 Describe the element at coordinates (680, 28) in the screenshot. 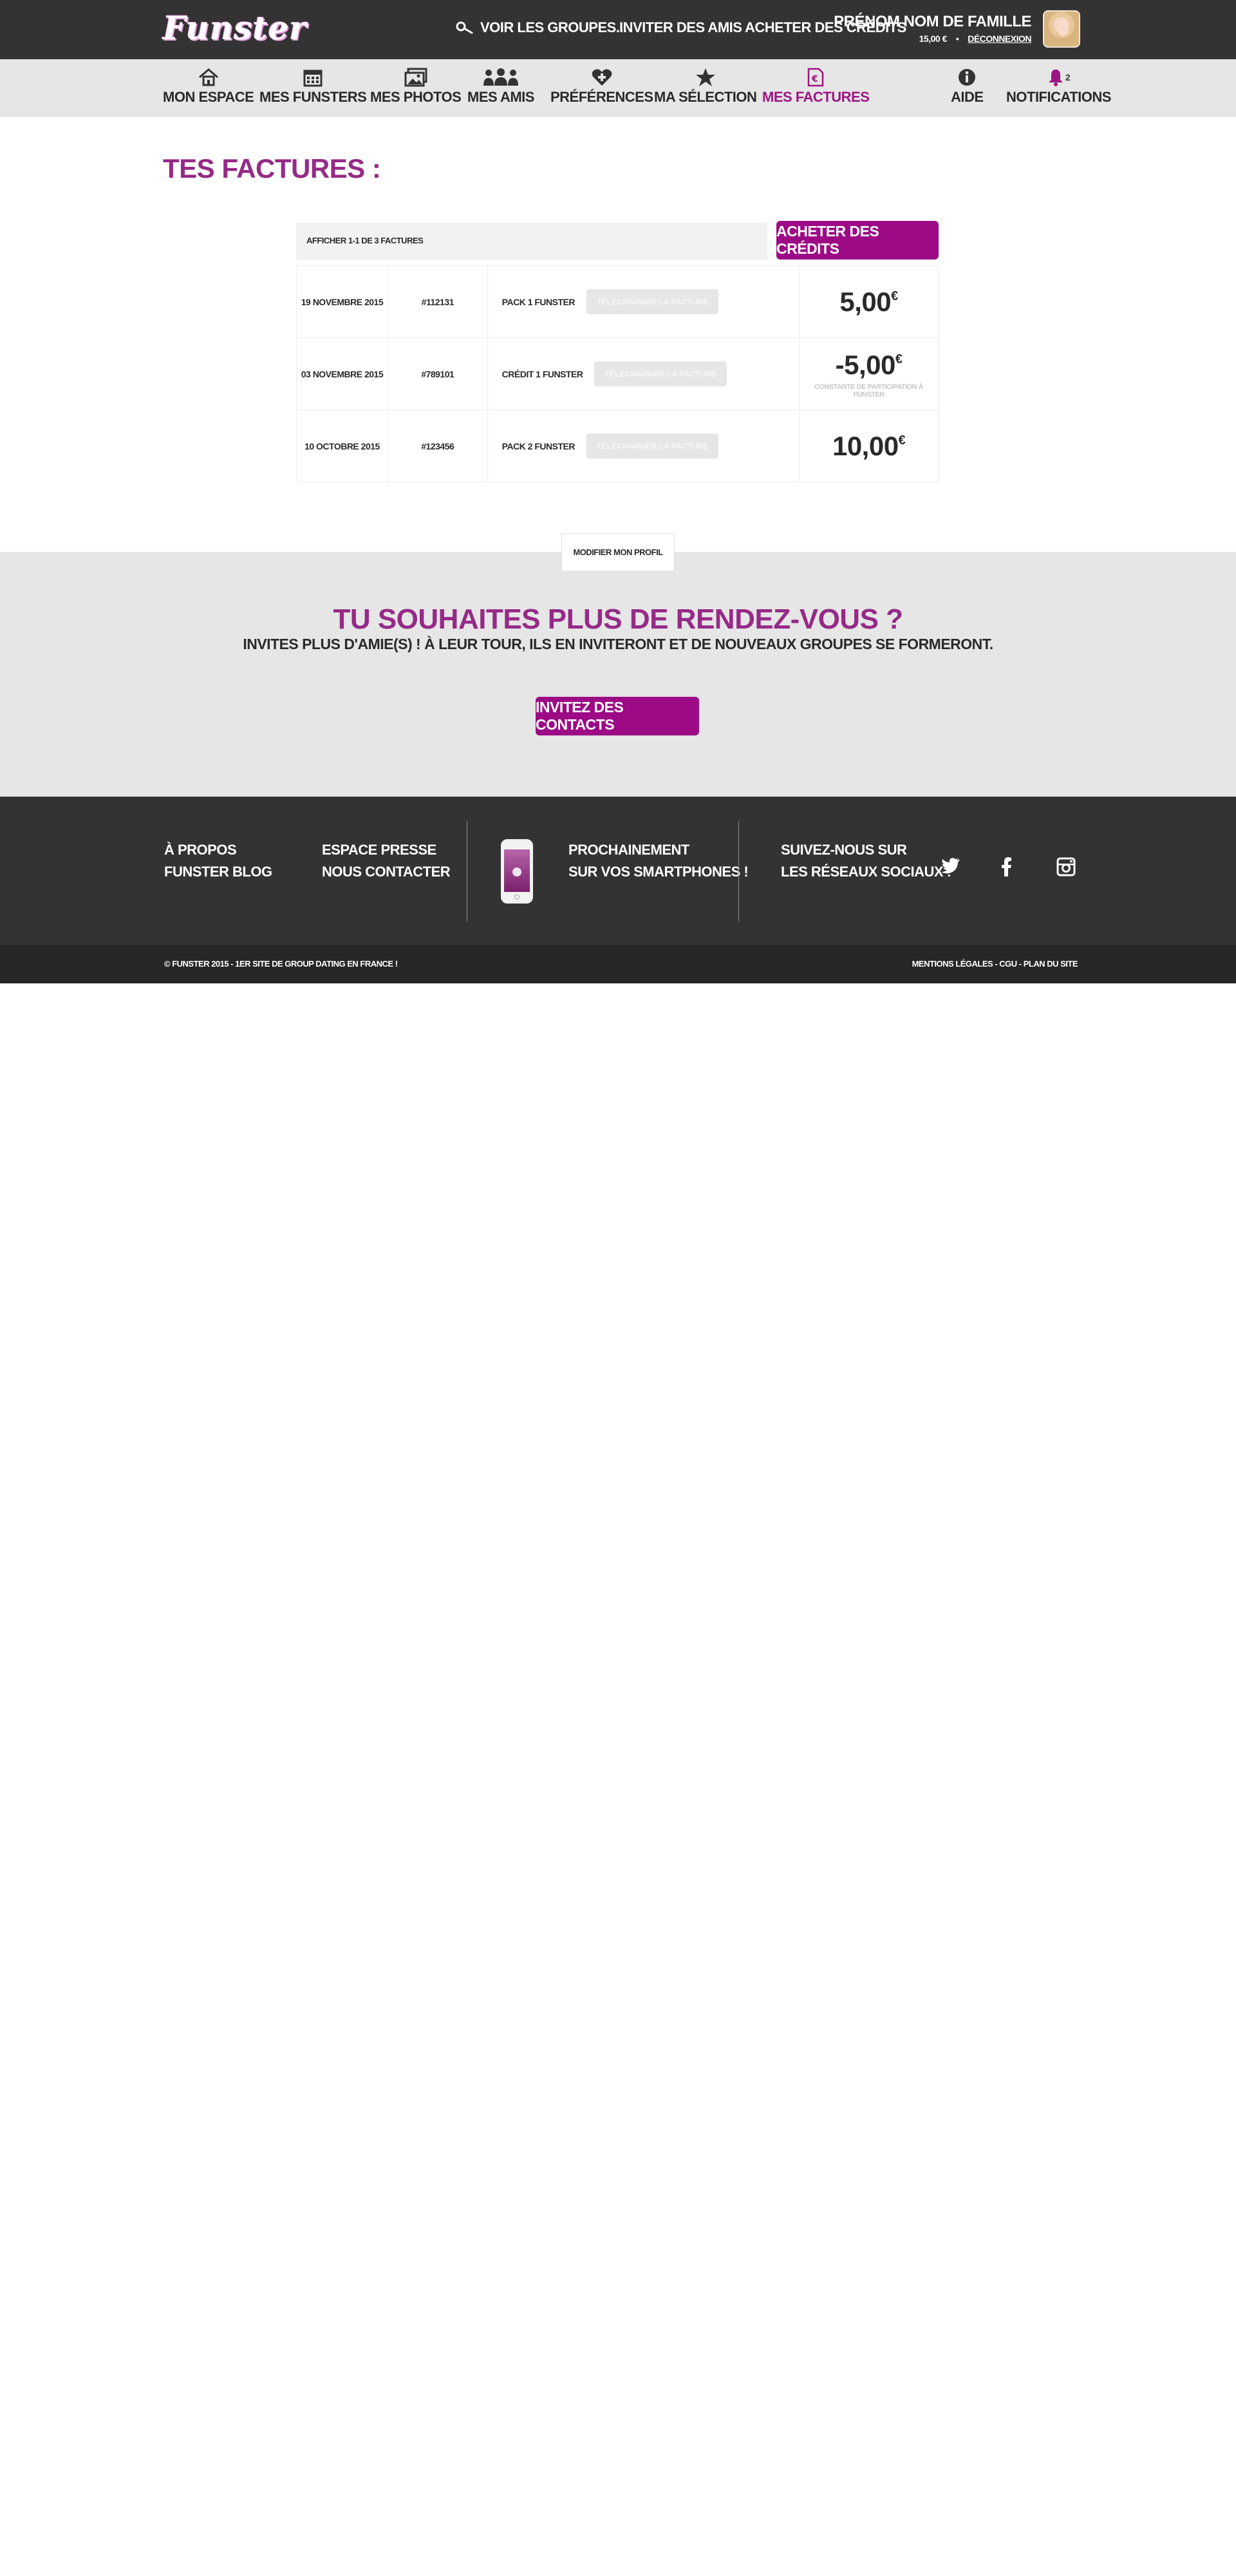

I see `invite-friends-link: Inviter des amis` at that location.